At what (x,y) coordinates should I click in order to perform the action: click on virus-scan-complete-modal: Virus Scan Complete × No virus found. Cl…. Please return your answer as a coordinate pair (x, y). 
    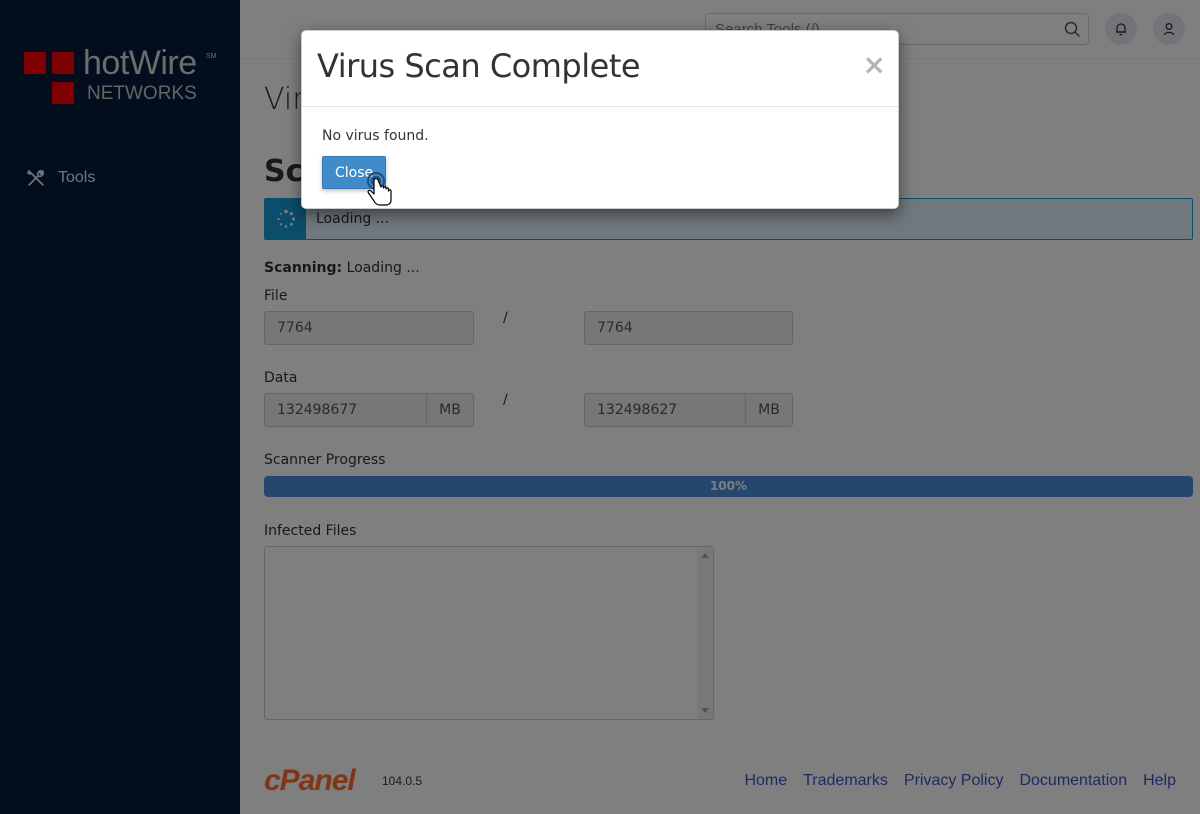
    Looking at the image, I should click on (600, 119).